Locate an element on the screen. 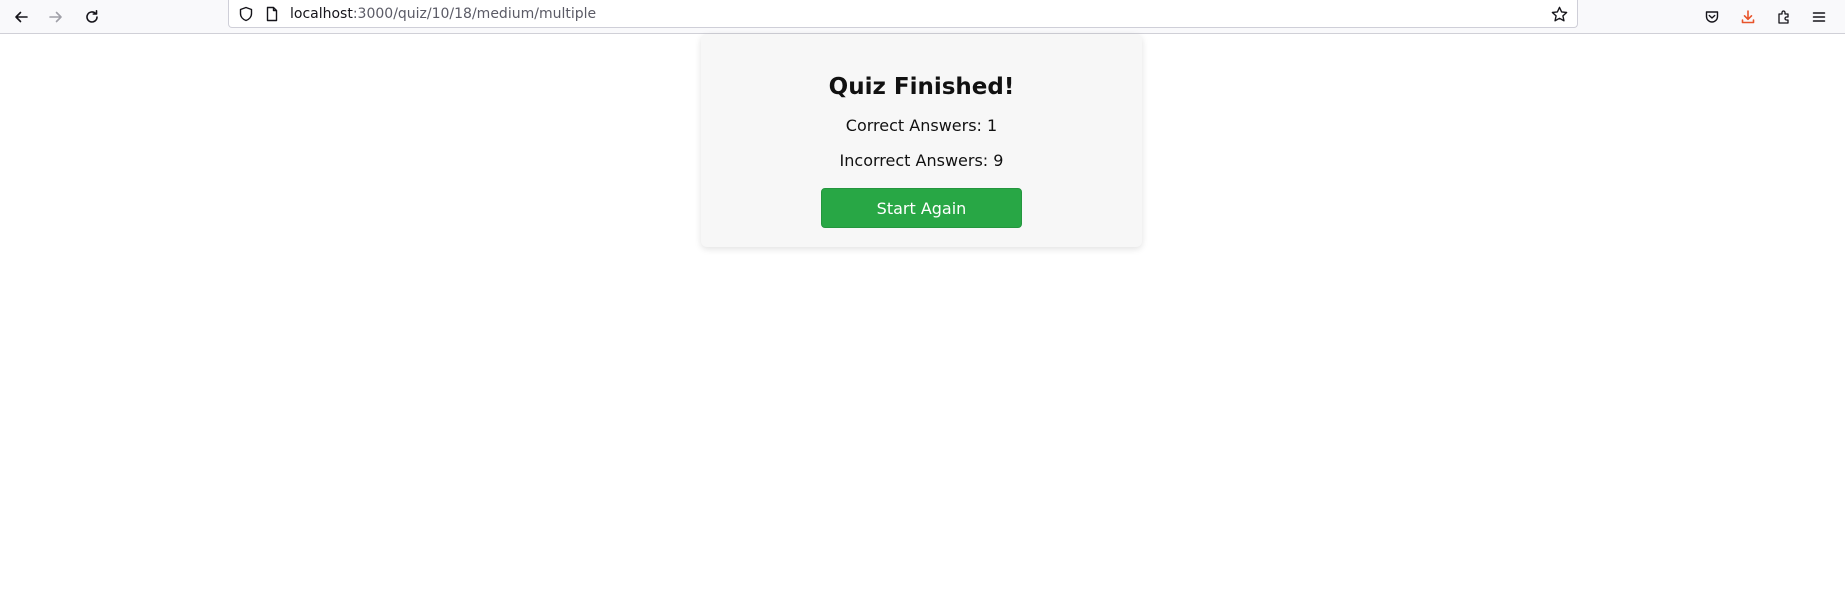  hamburger-menu-icon is located at coordinates (1819, 17).